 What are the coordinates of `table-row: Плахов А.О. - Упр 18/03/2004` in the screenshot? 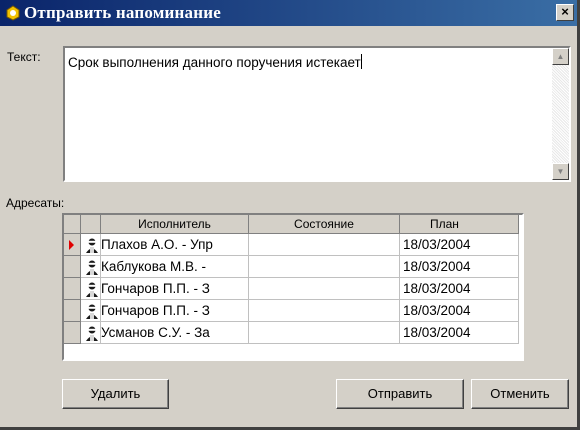 It's located at (293, 245).